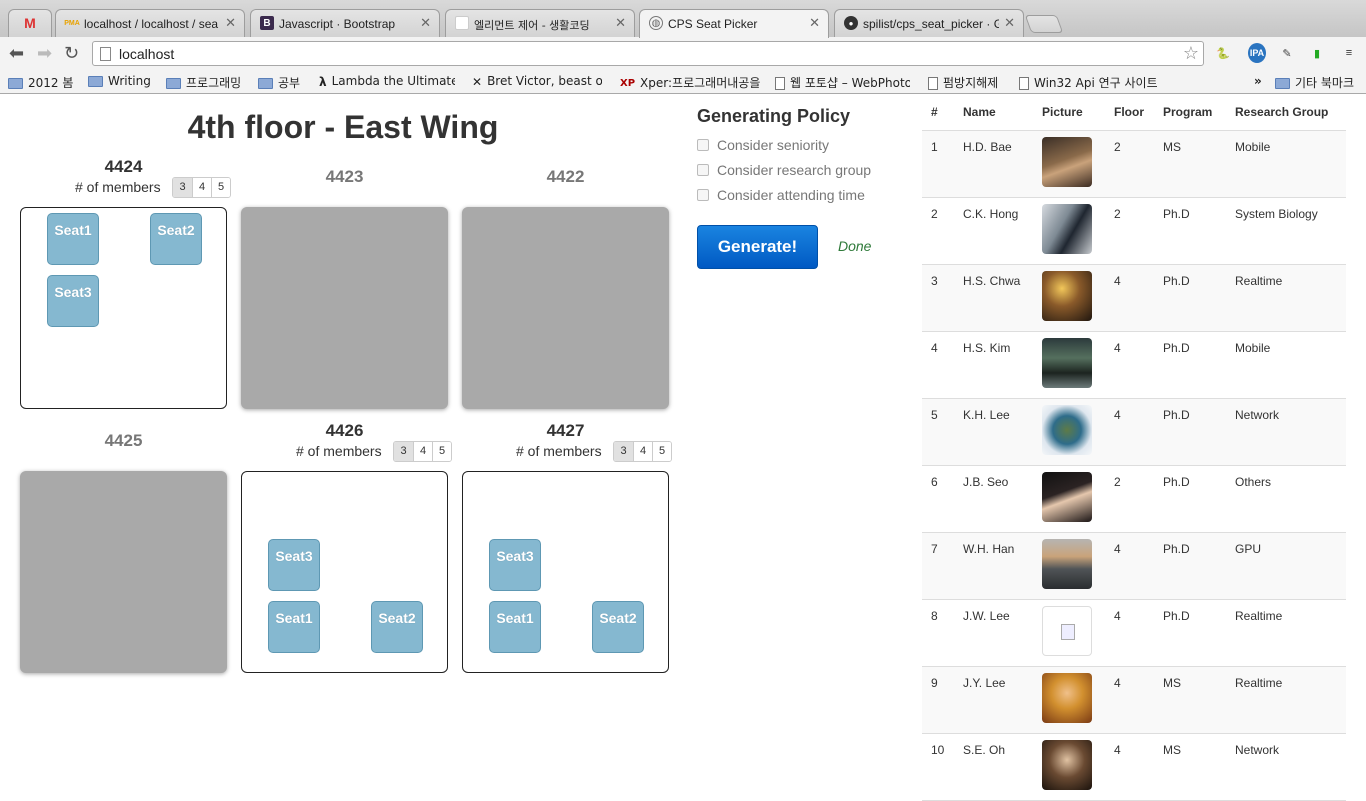  I want to click on table-row: 2 C.K. Hong 2 Ph.D System Biology, so click(1134, 231).